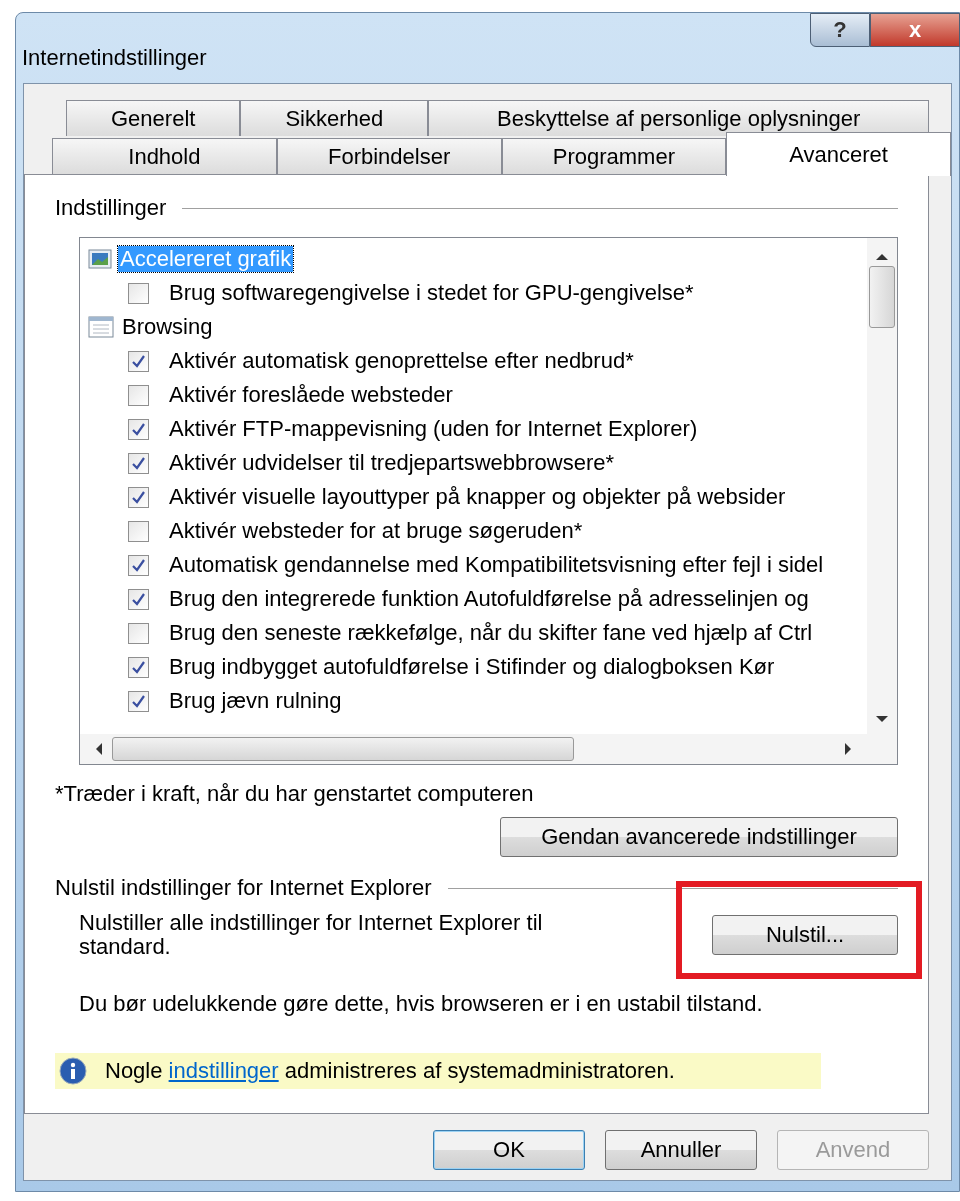  I want to click on checkbox-label: Aktivér visuelle layouttyper på knapper og objekter på websider, so click(477, 497).